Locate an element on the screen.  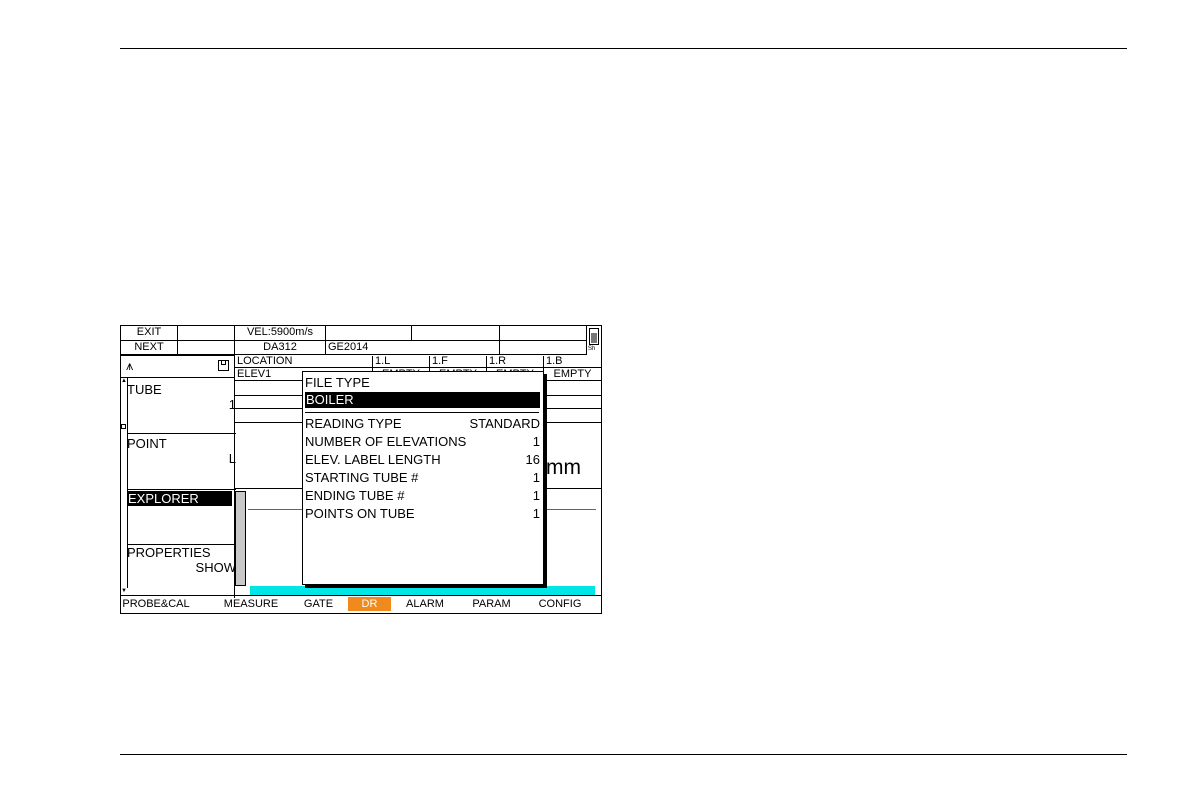
reading-type-label: READING TYPE is located at coordinates (353, 423).